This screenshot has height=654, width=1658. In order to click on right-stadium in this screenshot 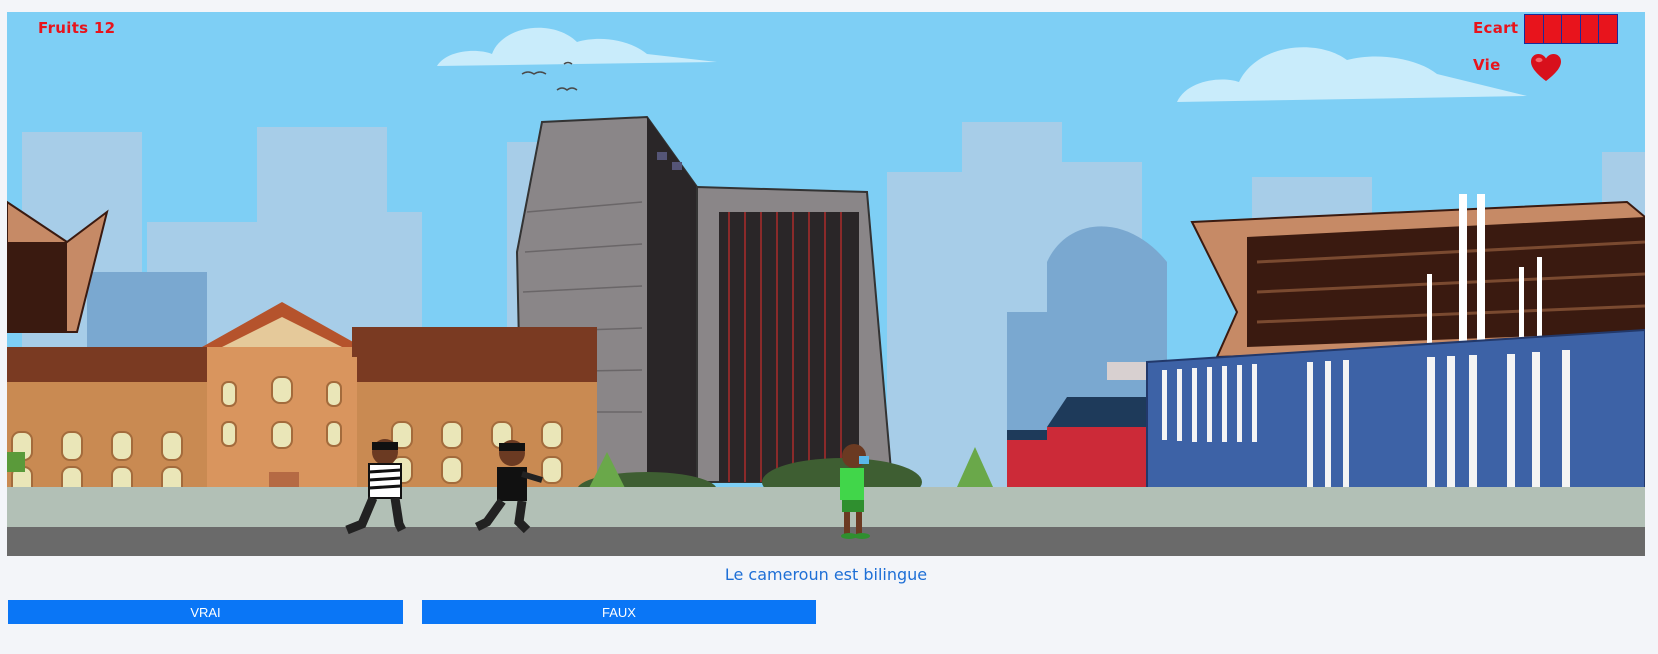, I will do `click(1417, 276)`.